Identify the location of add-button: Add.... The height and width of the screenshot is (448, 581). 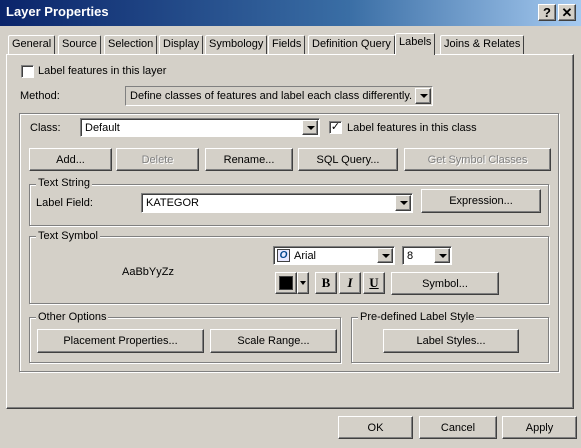
(70, 159).